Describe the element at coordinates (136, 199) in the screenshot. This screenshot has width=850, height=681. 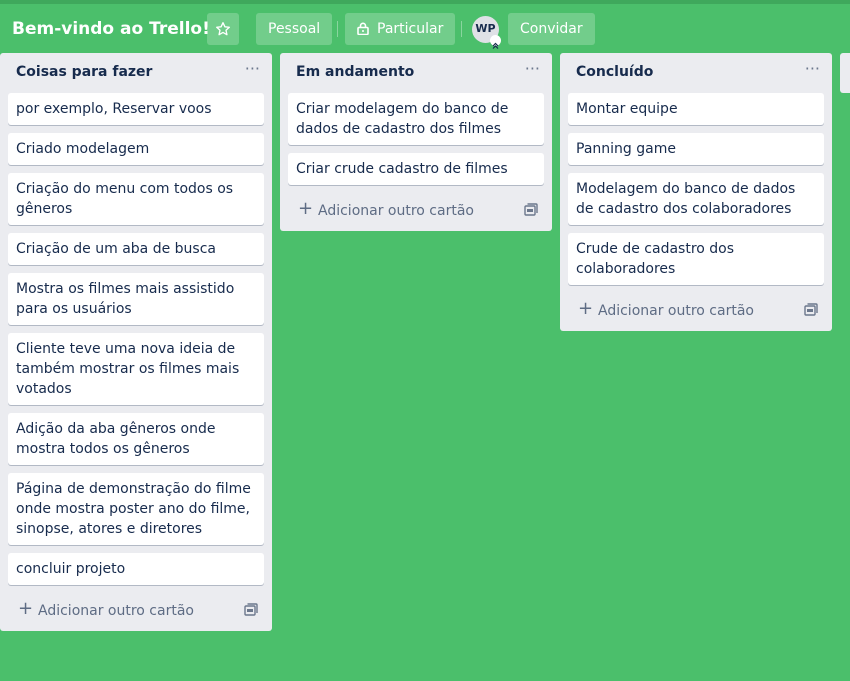
I see `card: Criação do menu com todos os gêneros` at that location.